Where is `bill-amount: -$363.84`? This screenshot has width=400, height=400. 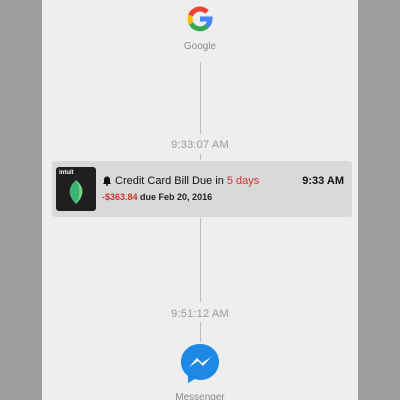 bill-amount: -$363.84 is located at coordinates (120, 197).